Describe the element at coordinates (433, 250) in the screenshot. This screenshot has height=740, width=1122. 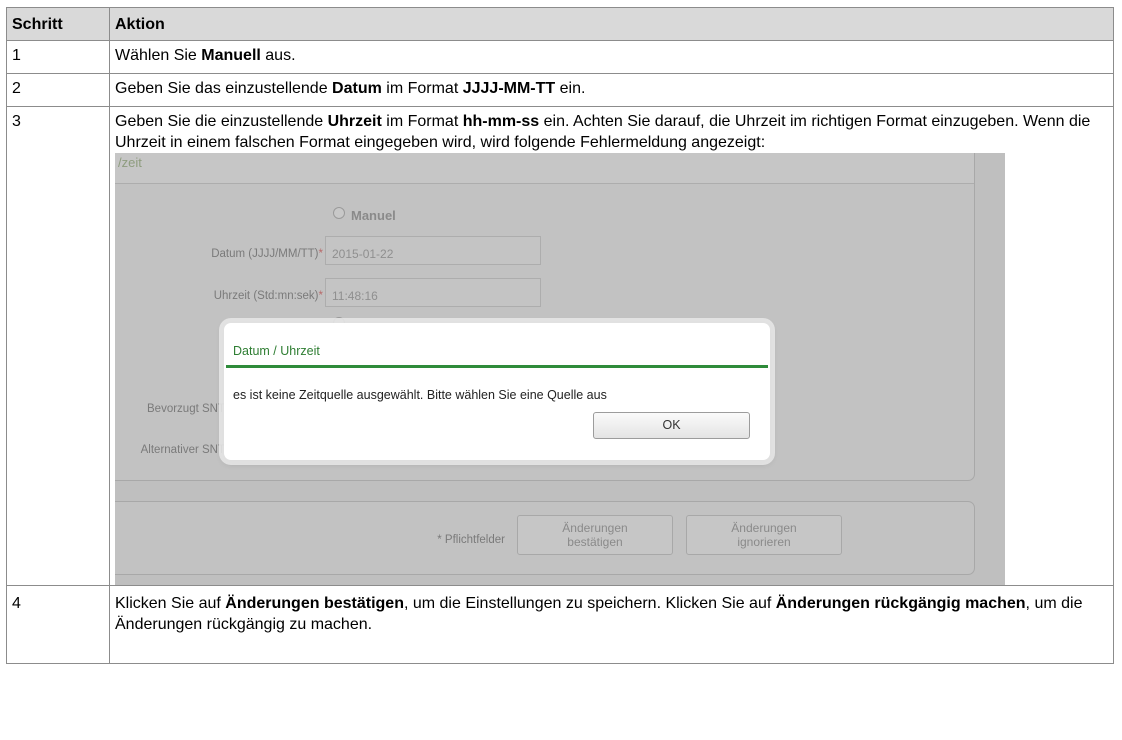
I see `date-field: 2015-01-22` at that location.